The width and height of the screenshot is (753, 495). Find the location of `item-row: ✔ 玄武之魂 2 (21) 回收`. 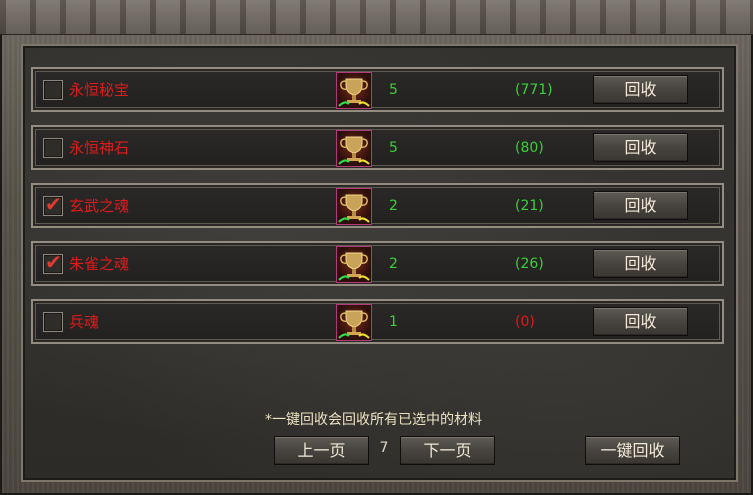

item-row: ✔ 玄武之魂 2 (21) 回收 is located at coordinates (377, 205).